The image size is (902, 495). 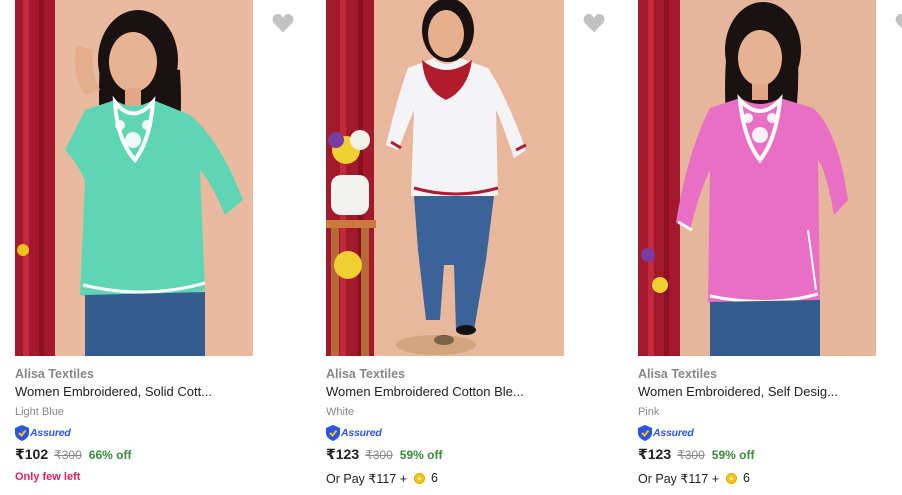 I want to click on stock-status: Only few left, so click(x=48, y=477).